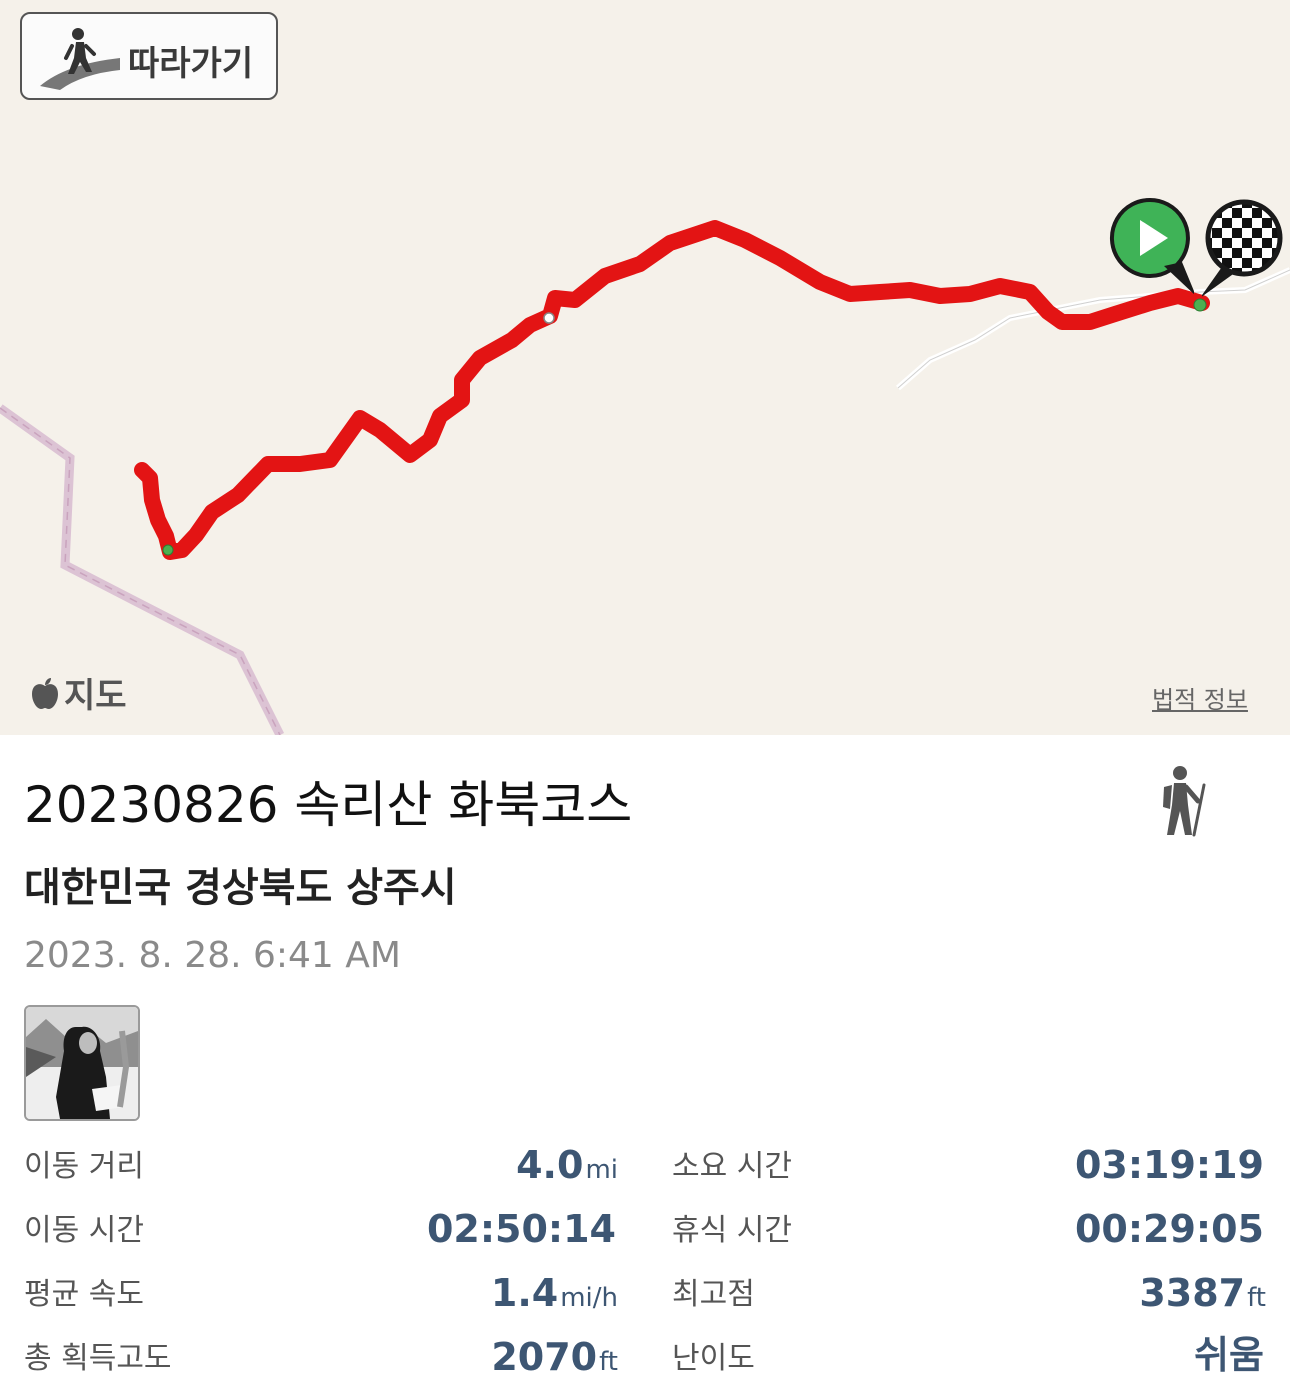 Image resolution: width=1290 pixels, height=1396 pixels. What do you see at coordinates (1200, 697) in the screenshot?
I see `legal-info-link: 법적 정보` at bounding box center [1200, 697].